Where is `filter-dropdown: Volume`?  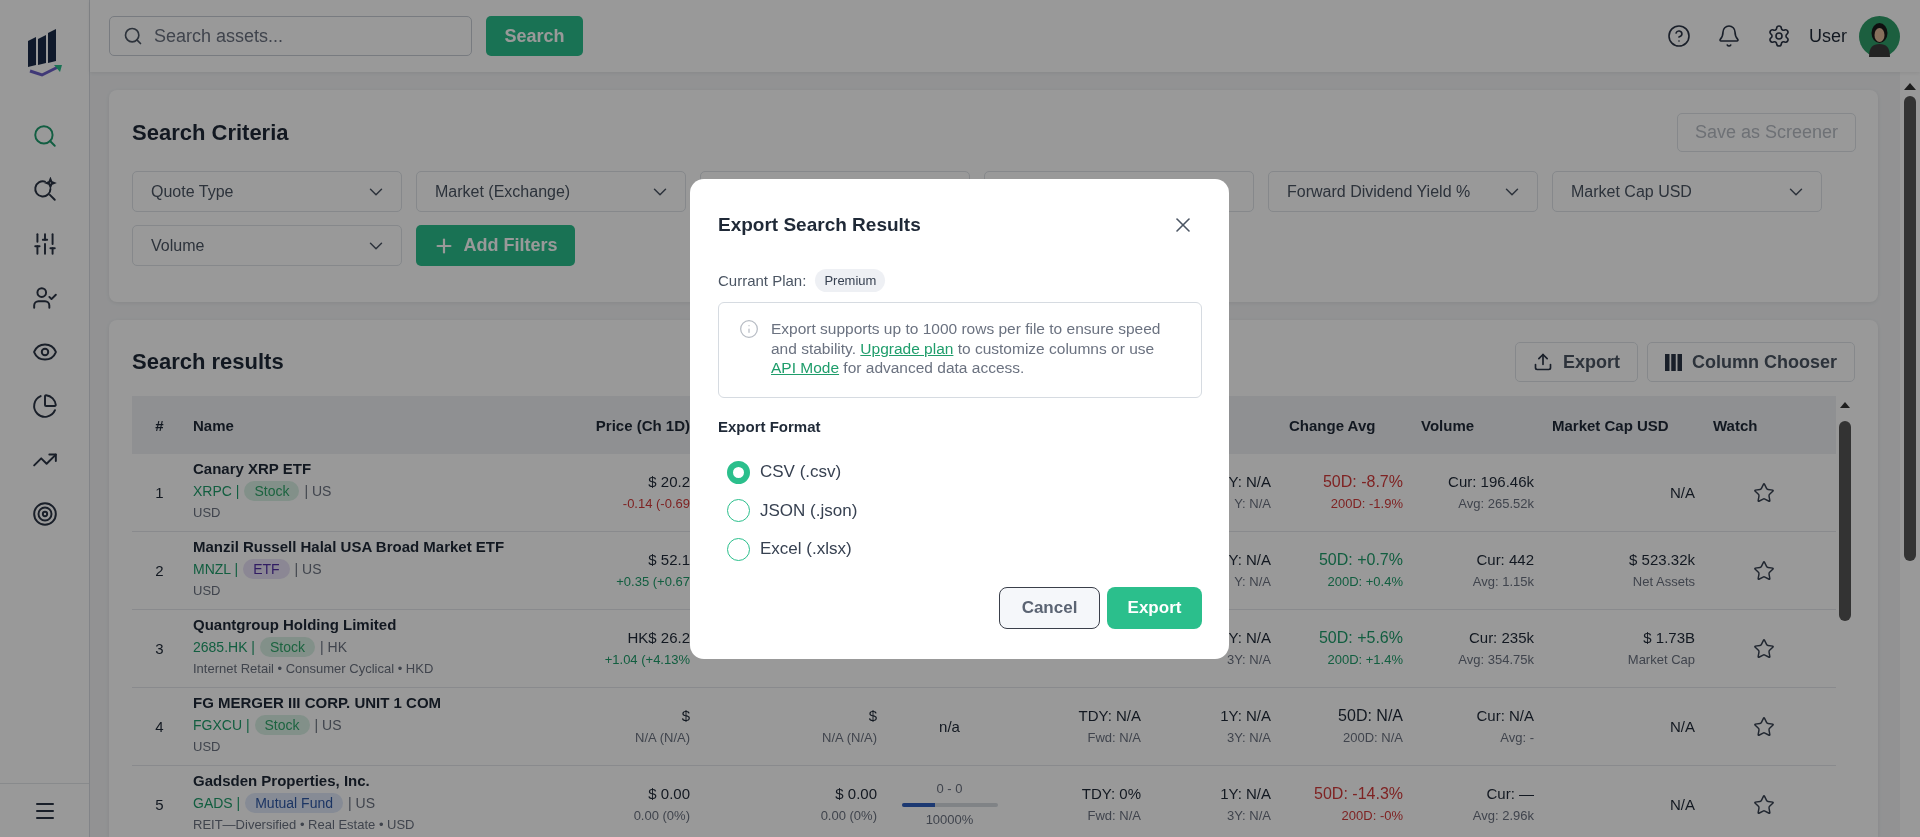 filter-dropdown: Volume is located at coordinates (267, 245).